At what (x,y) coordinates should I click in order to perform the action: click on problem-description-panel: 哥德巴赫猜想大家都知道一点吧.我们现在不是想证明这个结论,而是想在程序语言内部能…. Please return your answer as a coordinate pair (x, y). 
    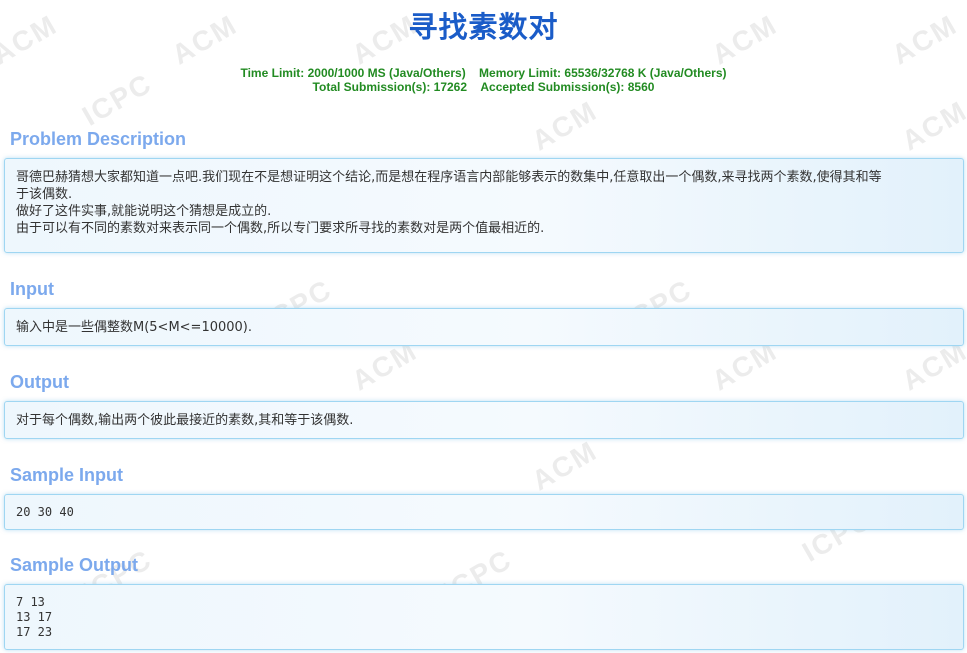
    Looking at the image, I should click on (484, 205).